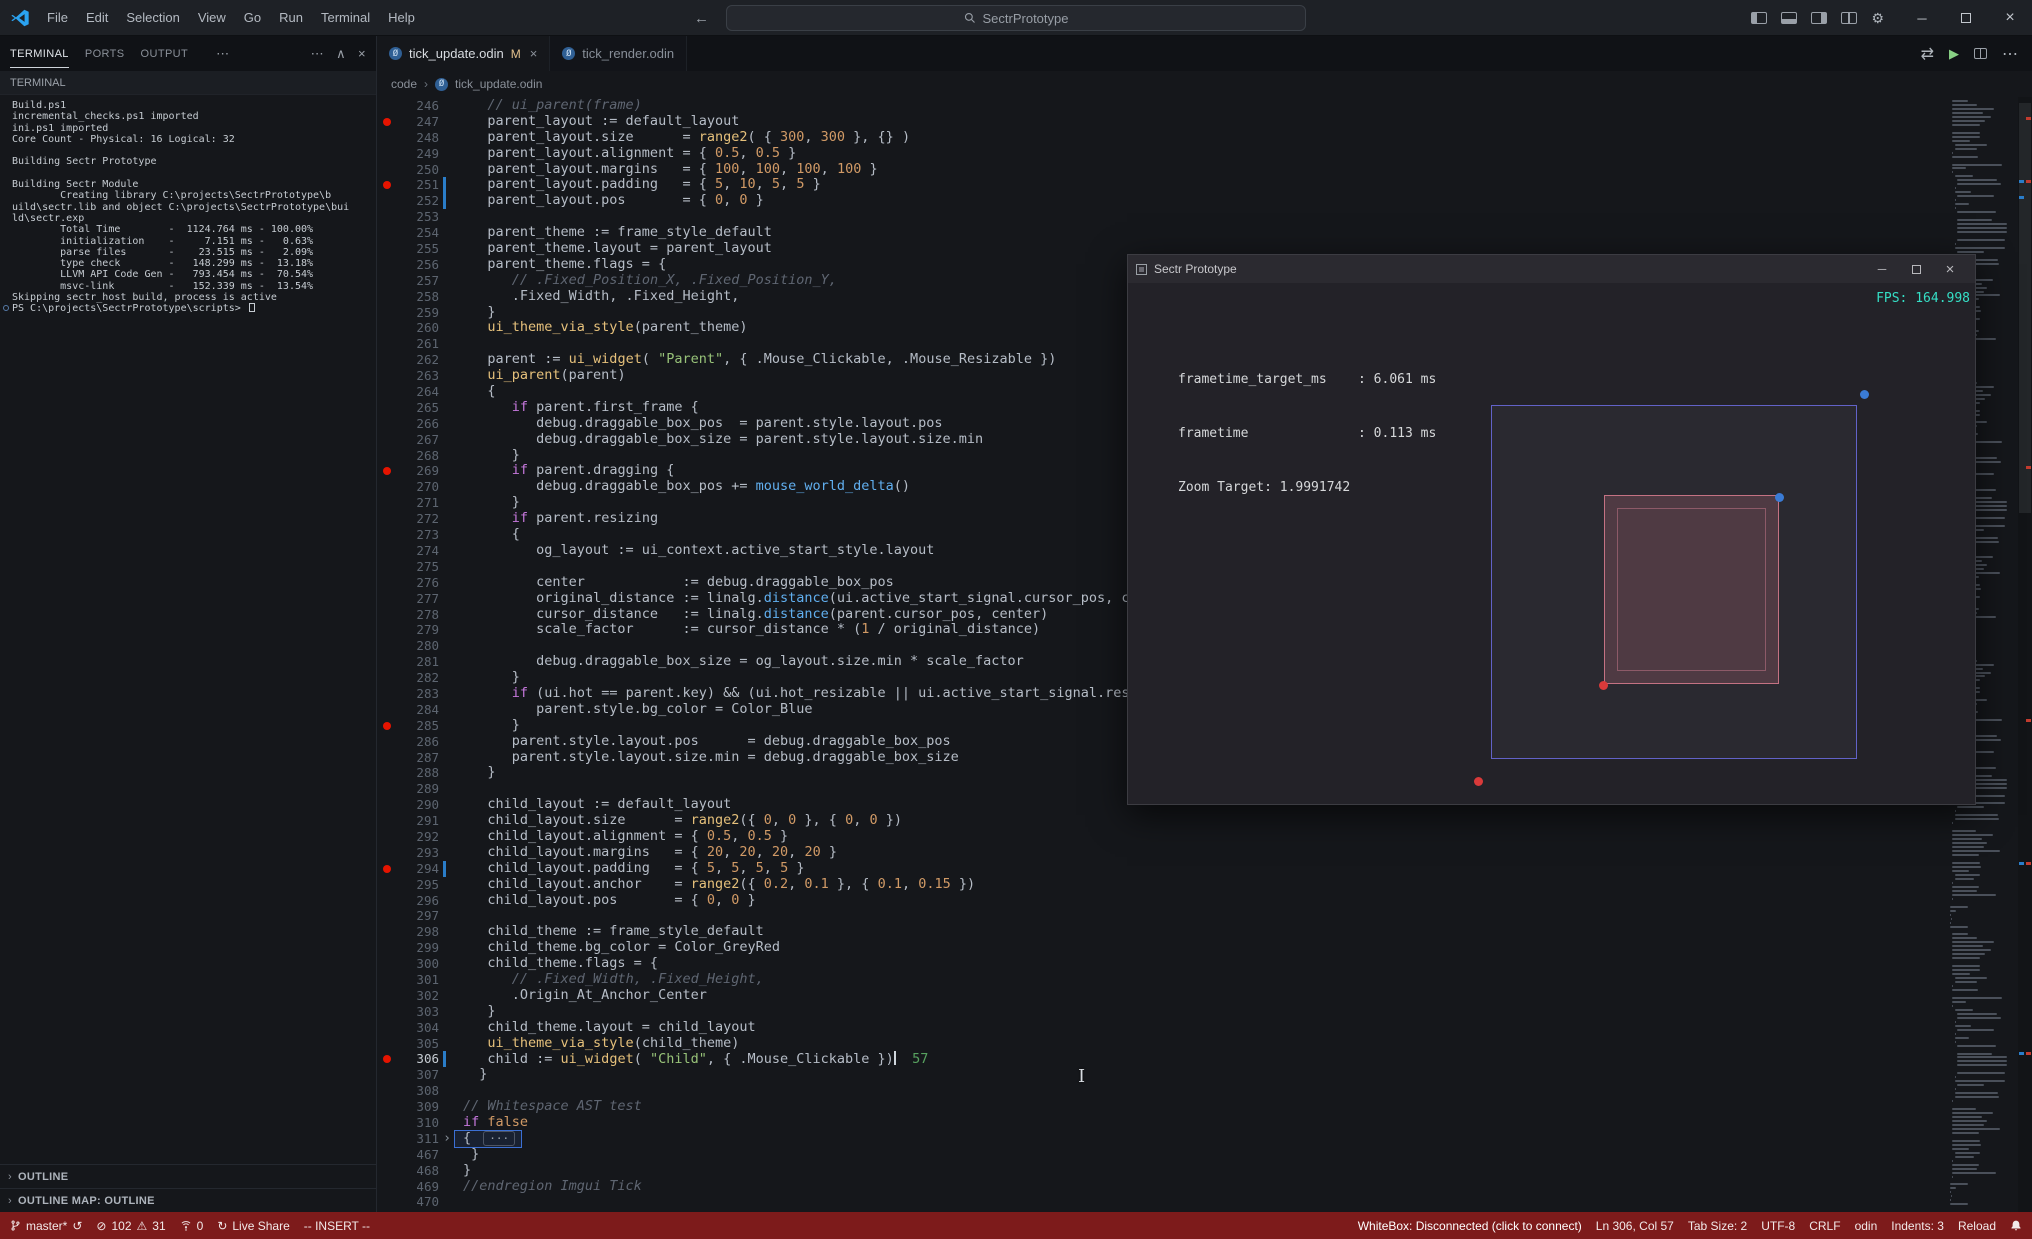 Image resolution: width=2032 pixels, height=1239 pixels. I want to click on back-icon: ←, so click(701, 18).